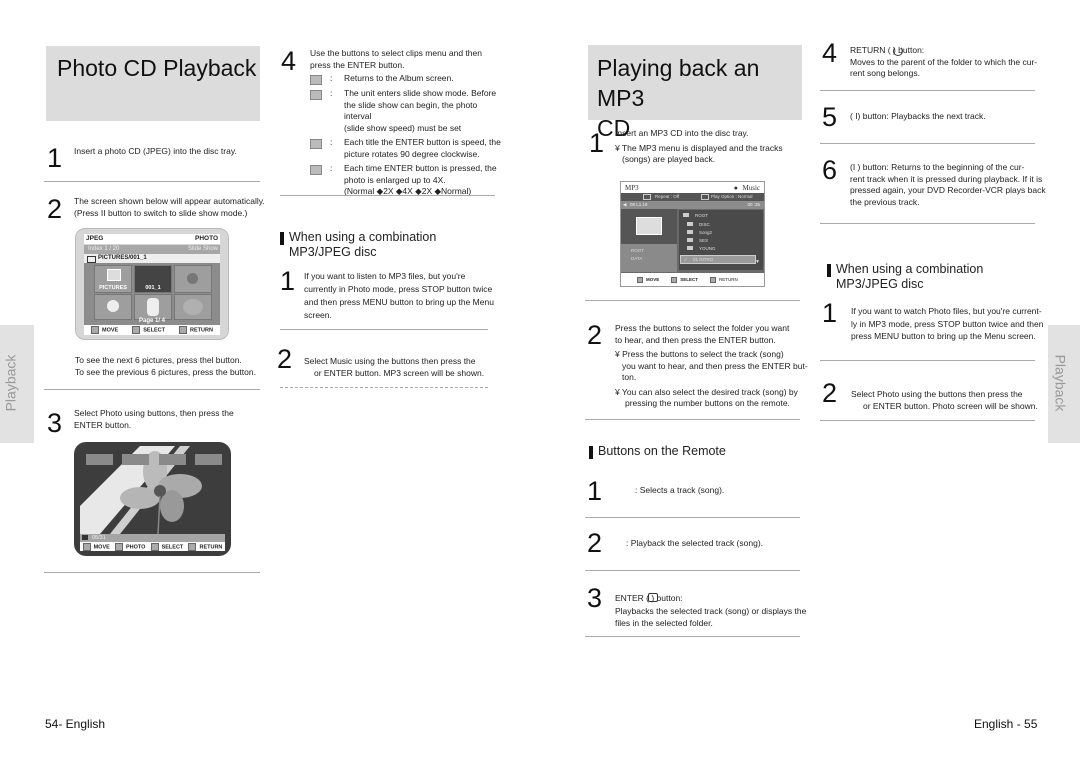 The image size is (1080, 762). I want to click on list-item: DATA, so click(636, 258).